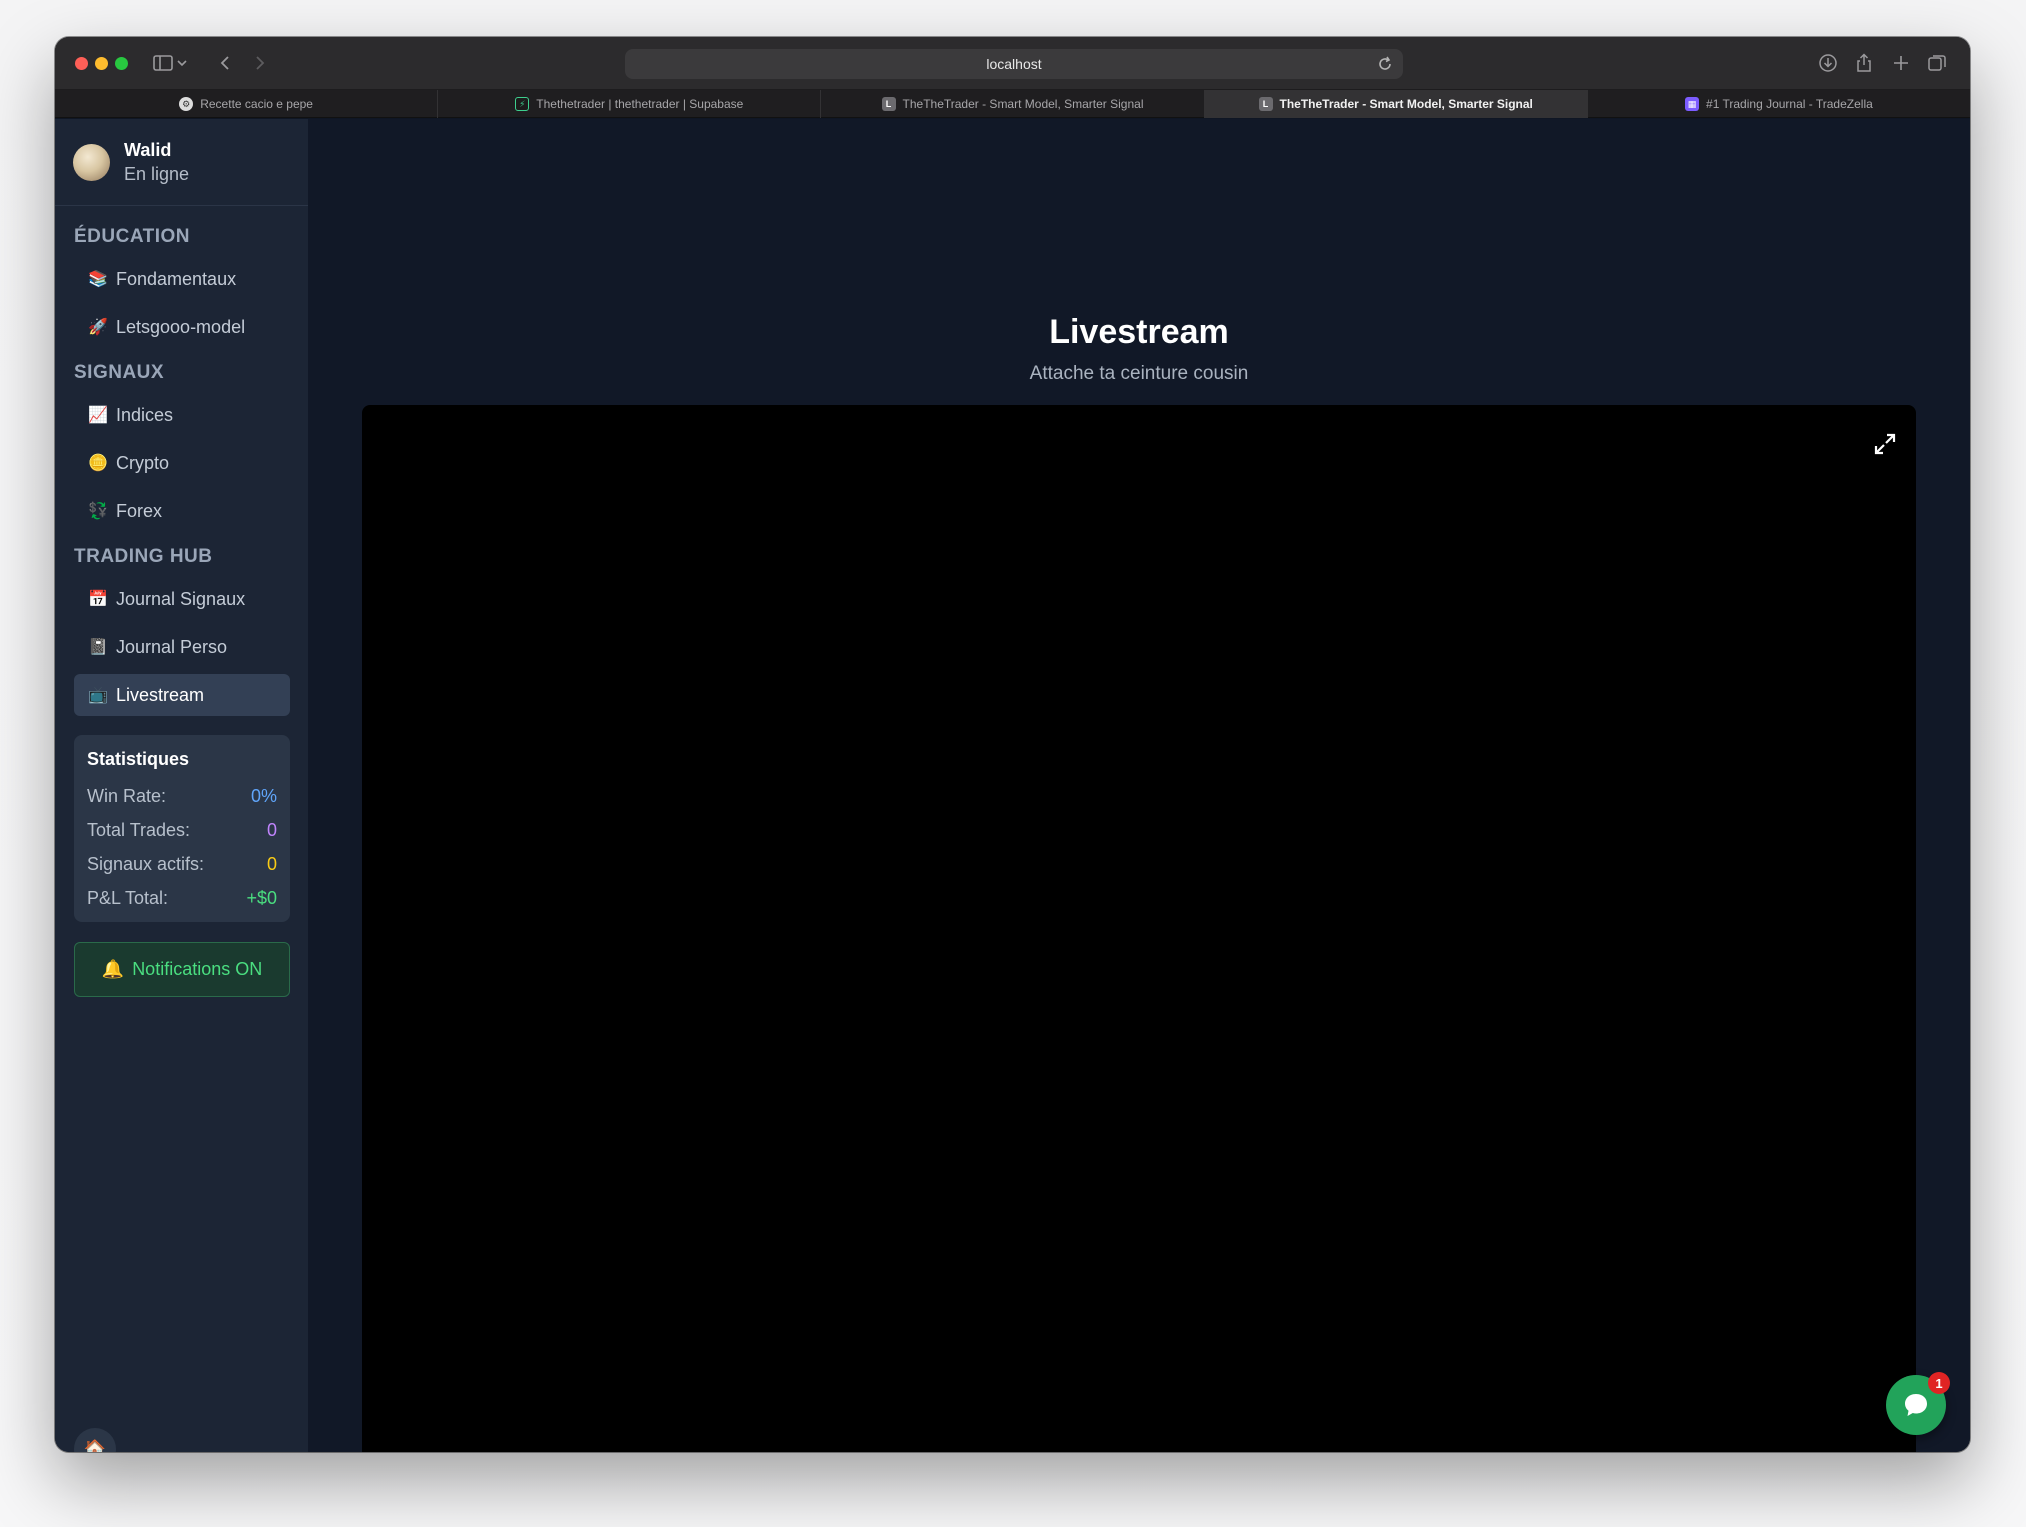 This screenshot has width=2026, height=1527. I want to click on sidebar-item-label: Journal Perso, so click(172, 646).